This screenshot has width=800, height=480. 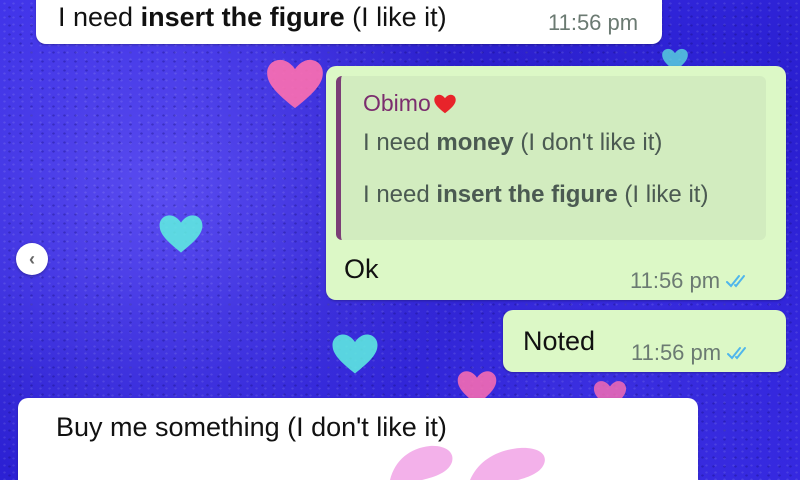 I want to click on red-heart-icon, so click(x=445, y=104).